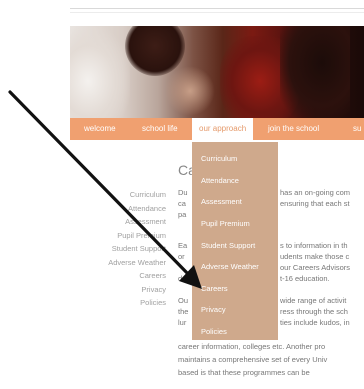  Describe the element at coordinates (137, 195) in the screenshot. I see `sidebar-item-curriculum: Curriculum` at that location.